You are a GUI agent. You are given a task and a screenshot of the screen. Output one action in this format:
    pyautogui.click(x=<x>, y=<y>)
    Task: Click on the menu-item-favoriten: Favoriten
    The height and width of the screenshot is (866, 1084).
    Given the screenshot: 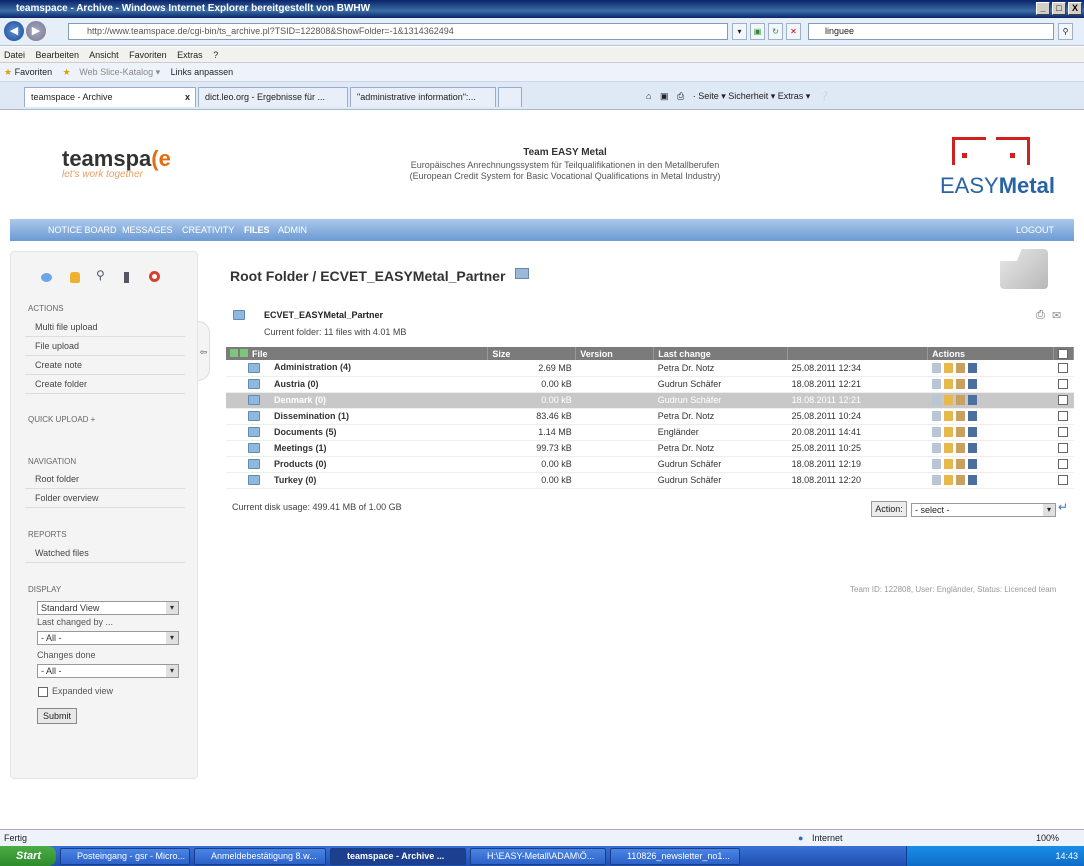 What is the action you would take?
    pyautogui.click(x=148, y=55)
    